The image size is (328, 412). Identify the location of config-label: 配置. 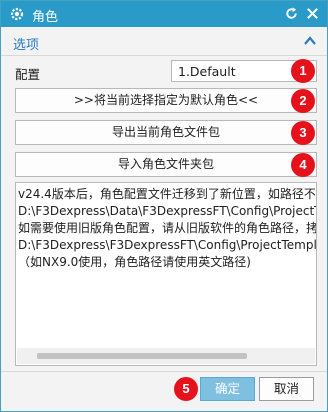
(28, 74).